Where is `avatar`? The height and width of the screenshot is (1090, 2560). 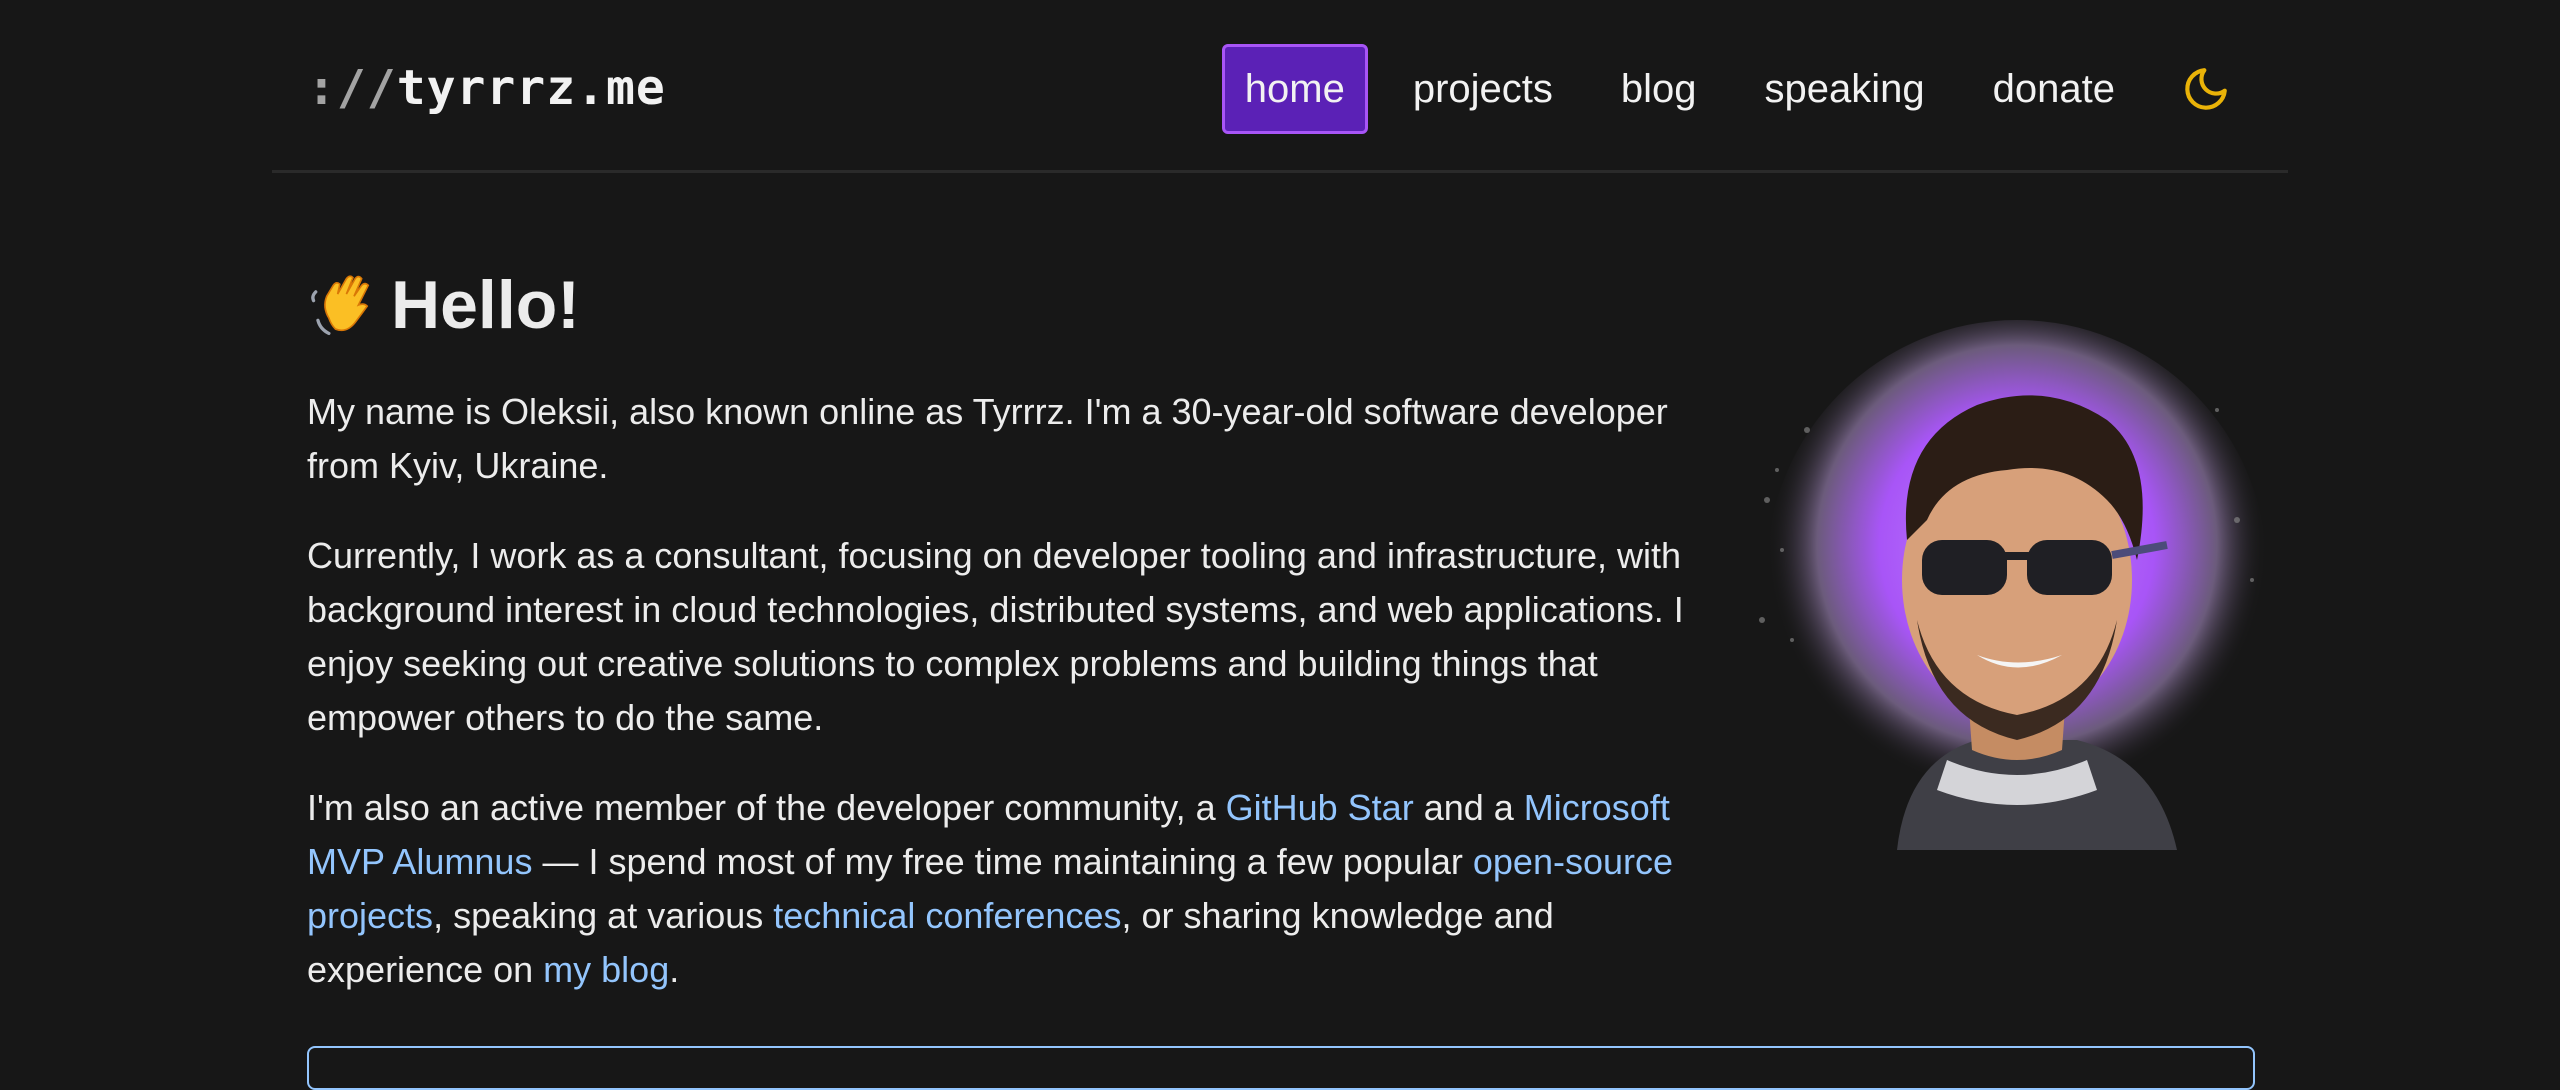
avatar is located at coordinates (2013, 585).